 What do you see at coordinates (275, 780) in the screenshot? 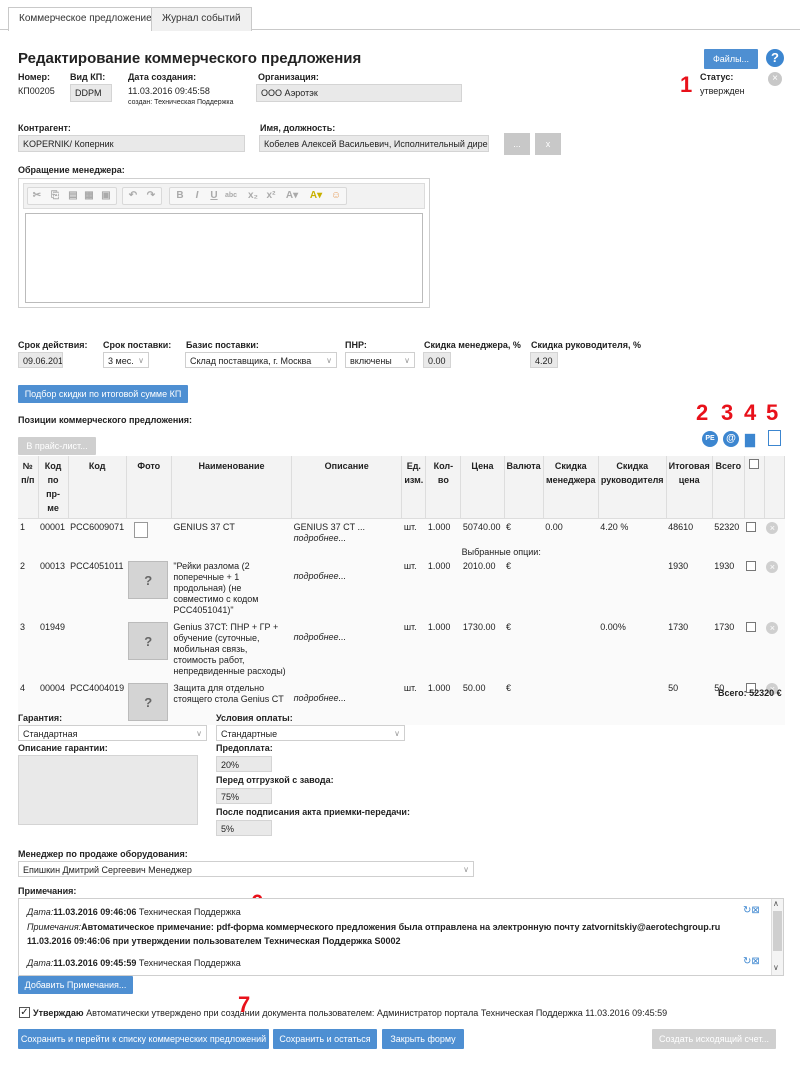
I see `before-label: Перед отгрузкой с завода:` at bounding box center [275, 780].